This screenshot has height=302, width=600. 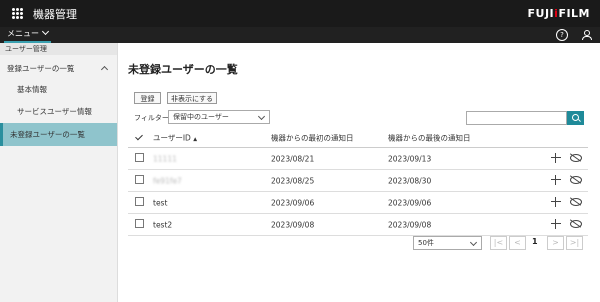 I want to click on column-header-user-id: ユーザーID ▲, so click(x=175, y=138).